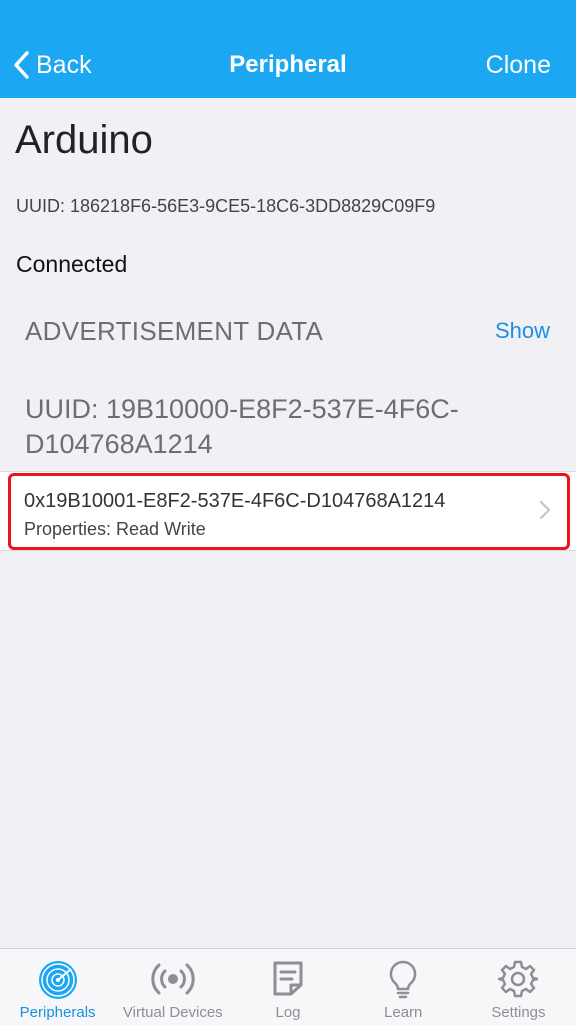  Describe the element at coordinates (403, 979) in the screenshot. I see `lightbulb-icon` at that location.